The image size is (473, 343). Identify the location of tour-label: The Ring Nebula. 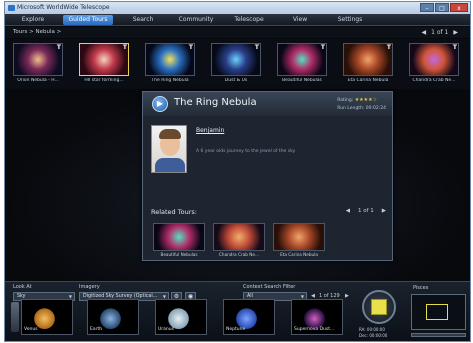
(170, 80).